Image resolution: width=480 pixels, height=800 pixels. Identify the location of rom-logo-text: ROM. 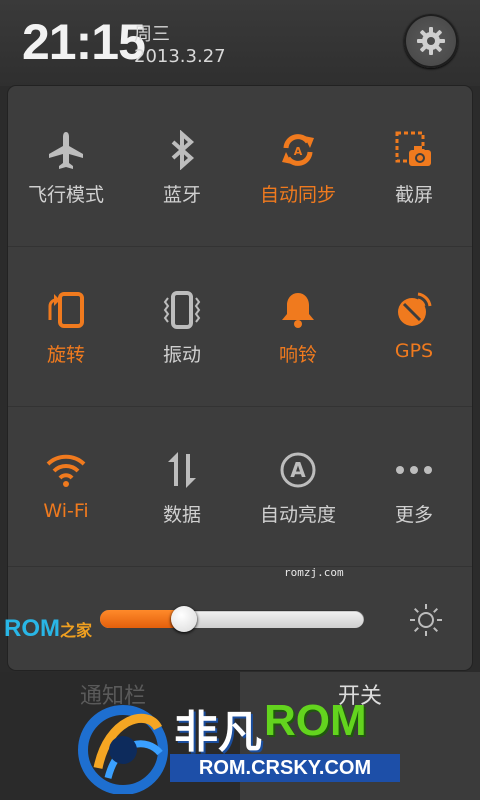
(32, 628).